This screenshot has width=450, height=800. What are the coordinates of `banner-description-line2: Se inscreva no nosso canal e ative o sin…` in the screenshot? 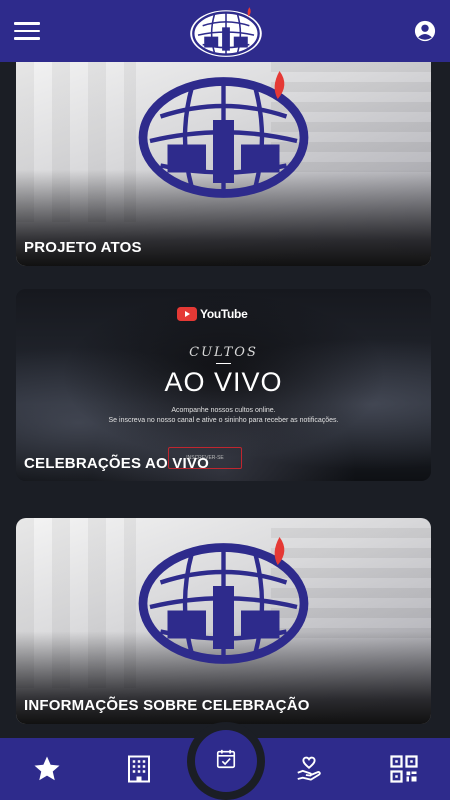 It's located at (223, 420).